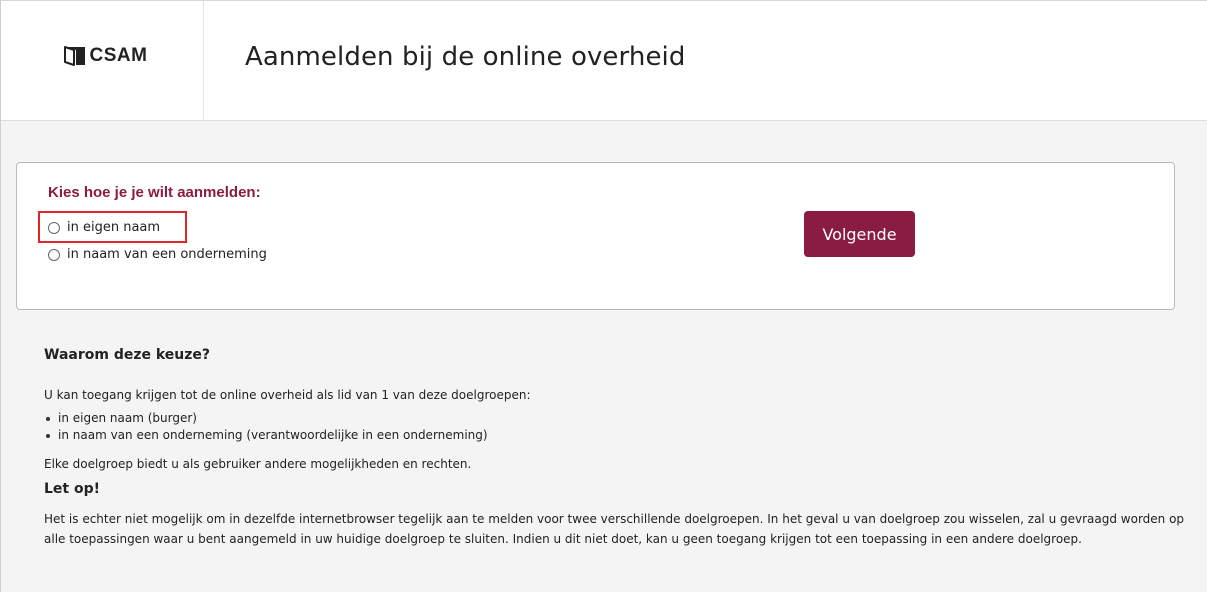 The image size is (1207, 592). I want to click on radio-option-company: in naam van een onderneming, so click(157, 254).